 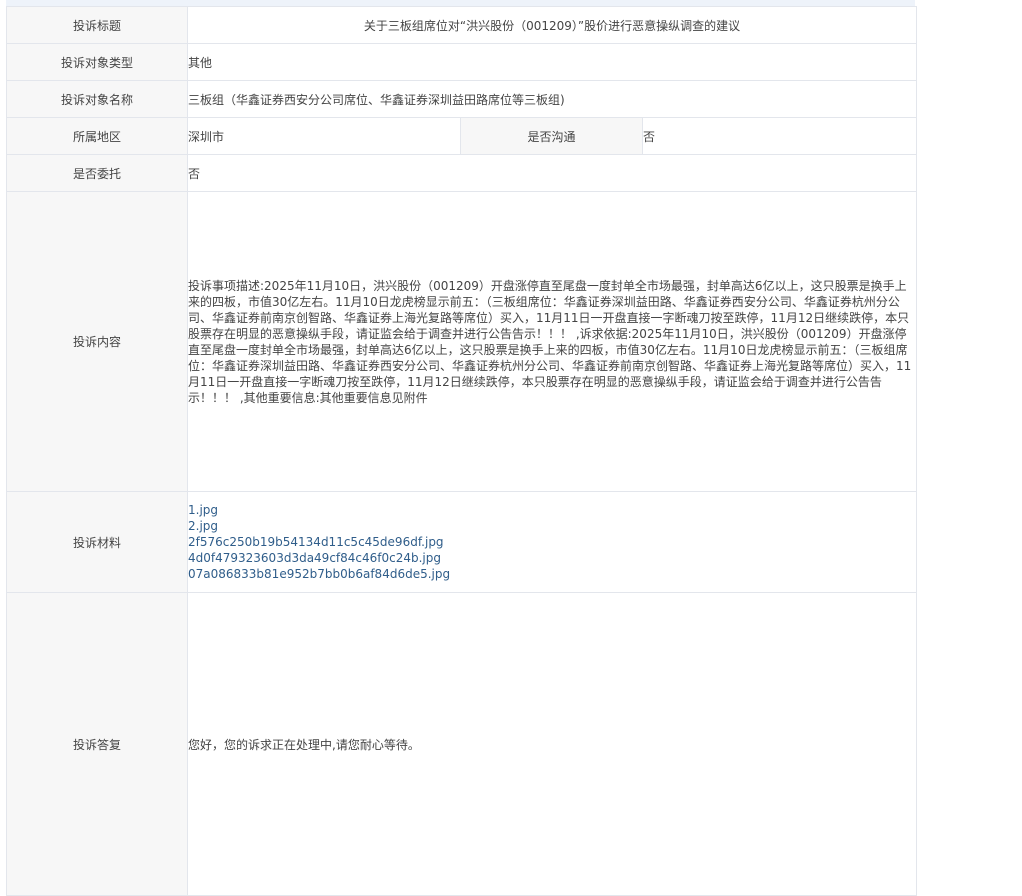 I want to click on row-target-type: 投诉对象类型 其他, so click(x=461, y=62).